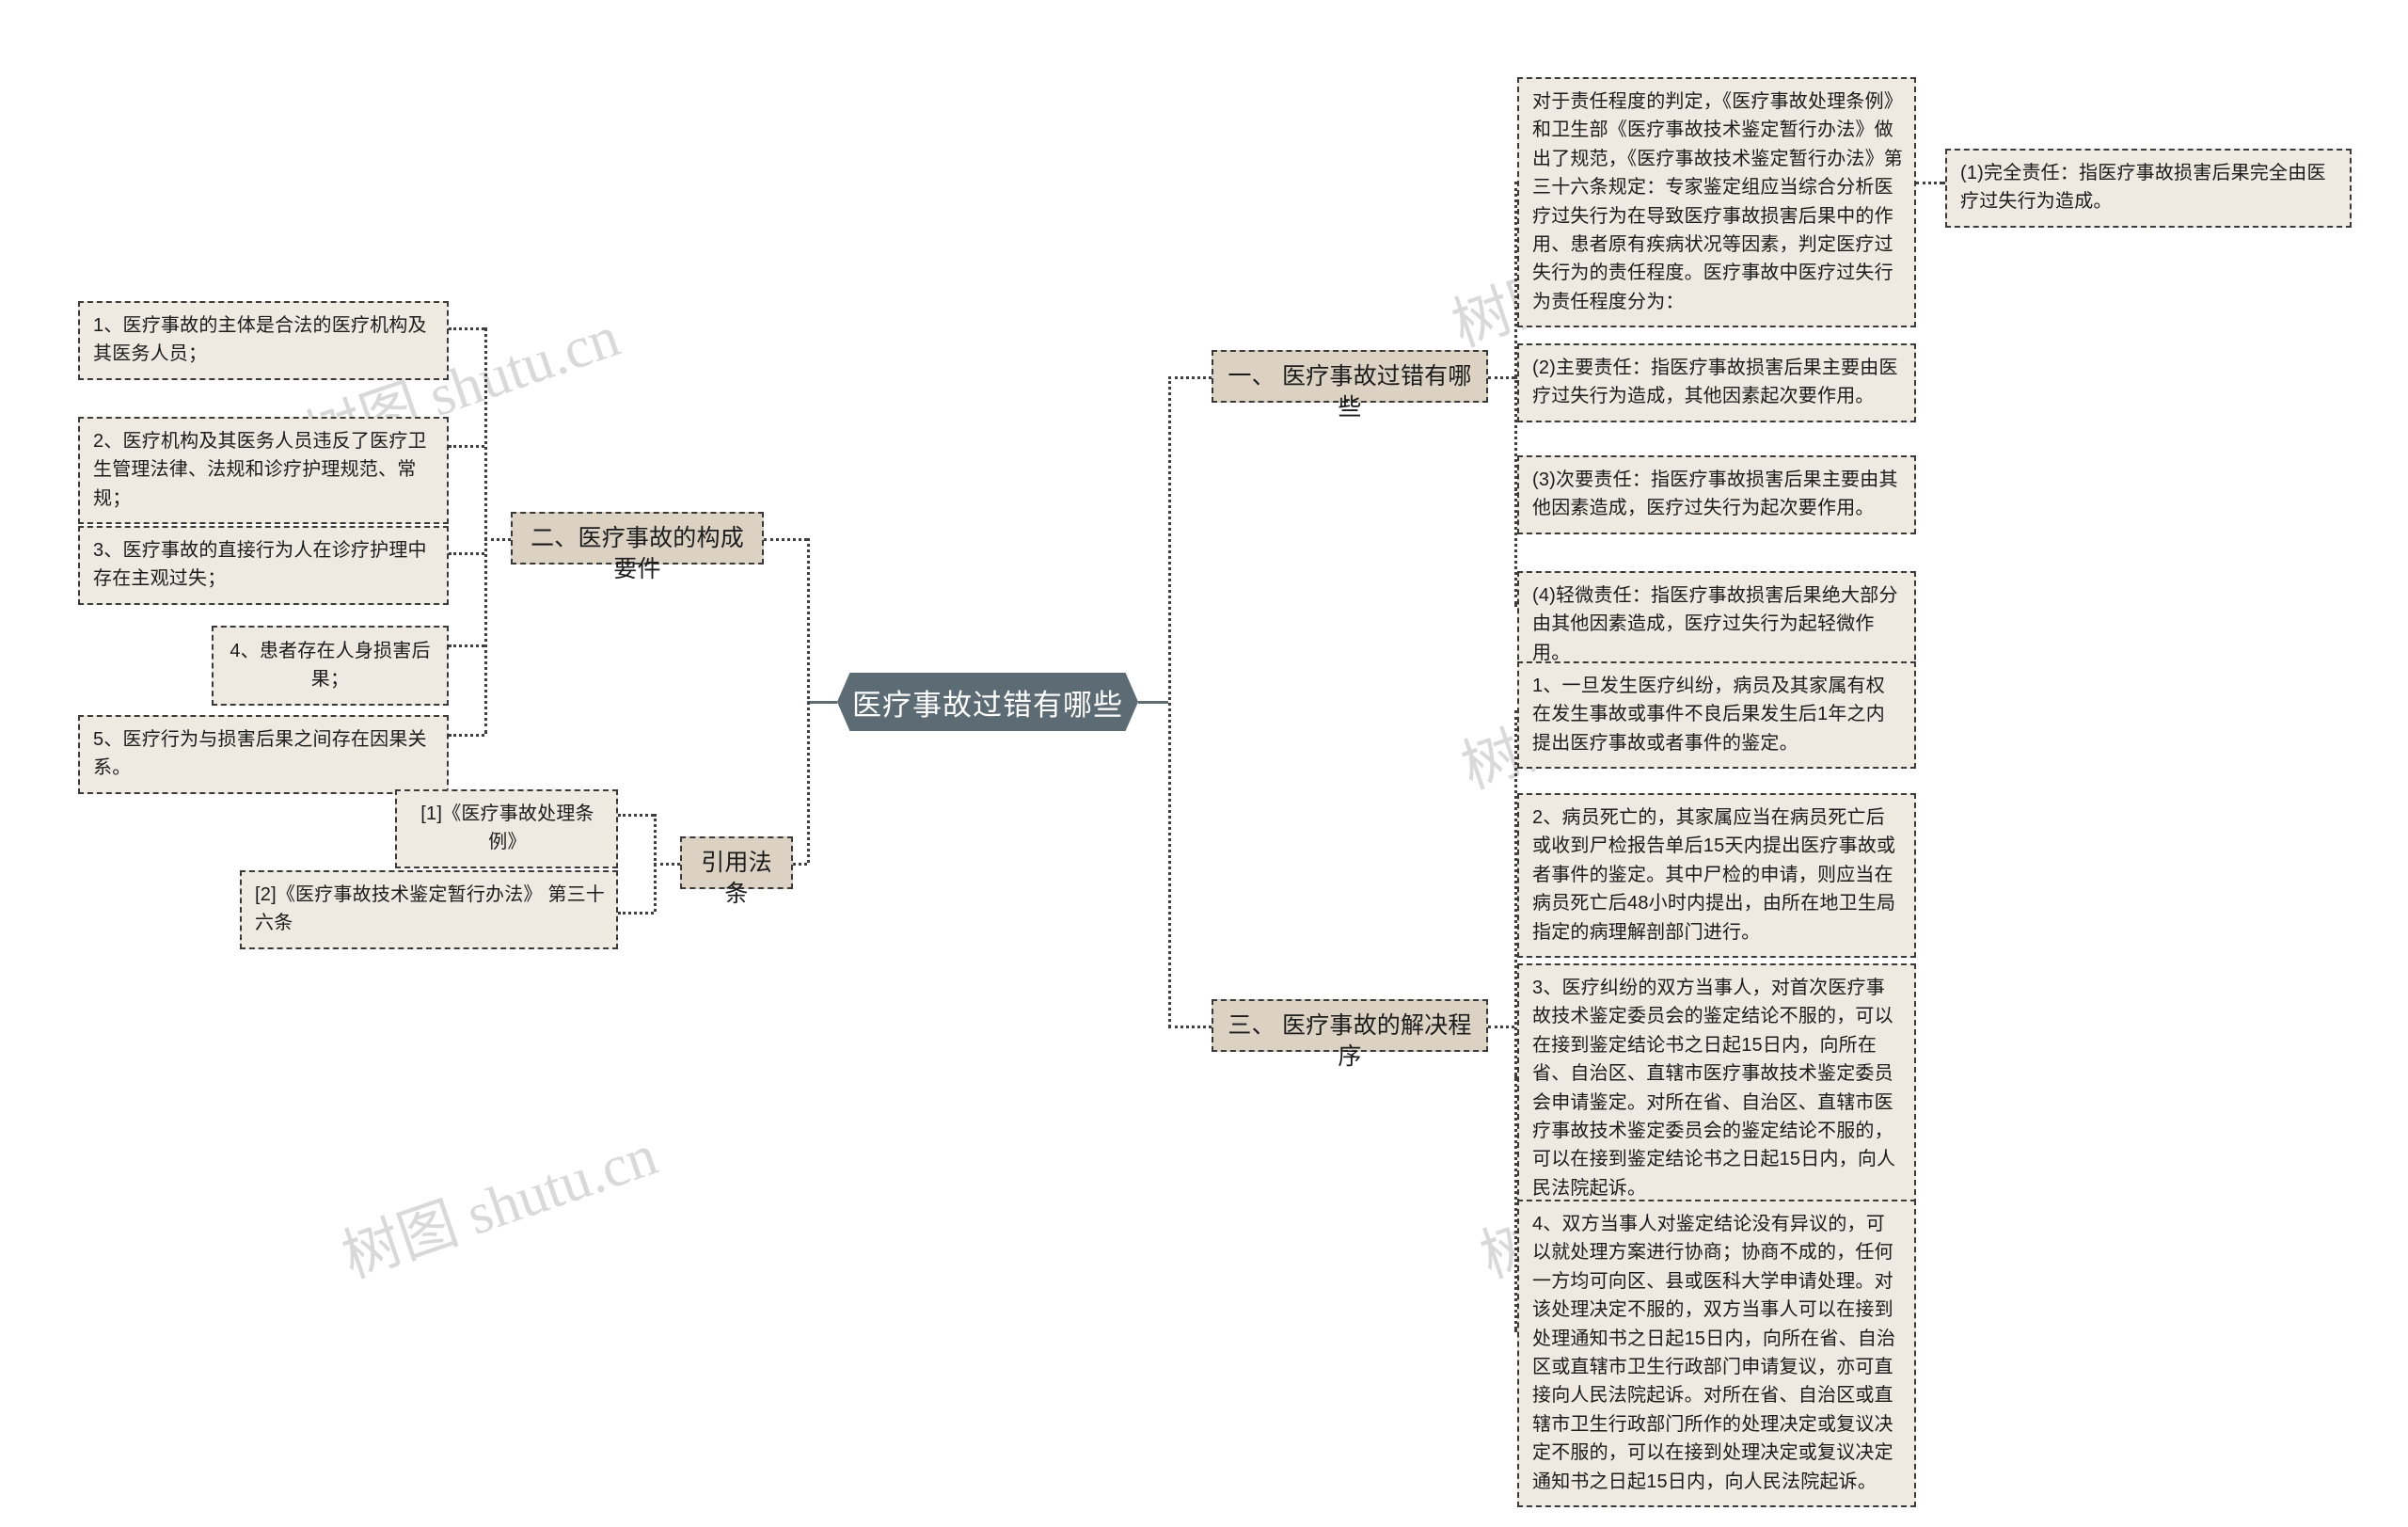  I want to click on b4-child-trunk, so click(656, 863).